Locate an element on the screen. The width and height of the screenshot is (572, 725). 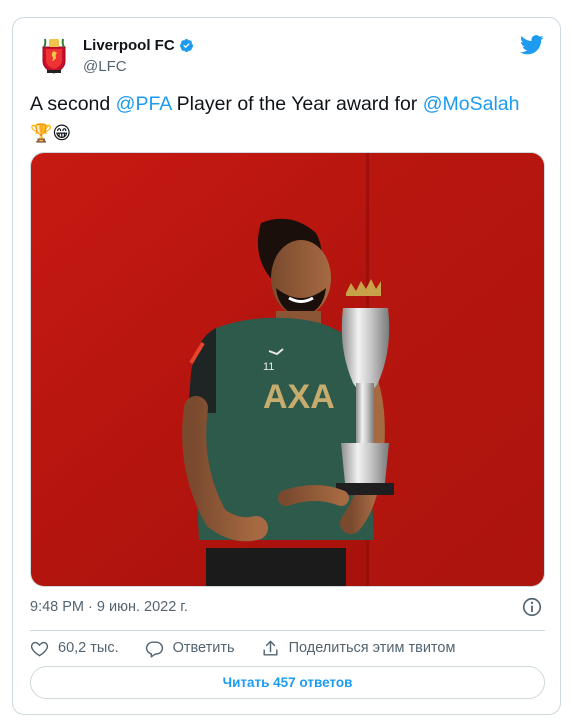
read-replies-button: Читать 457 ответов is located at coordinates (287, 682).